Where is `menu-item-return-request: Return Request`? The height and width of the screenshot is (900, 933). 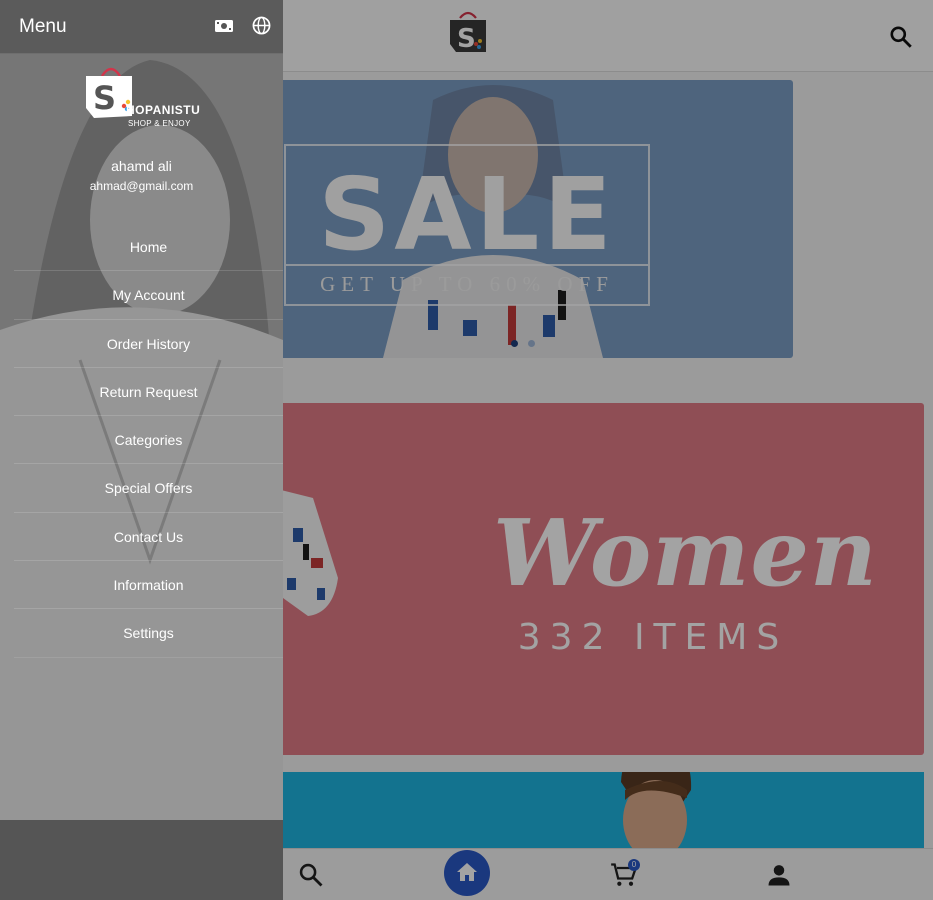 menu-item-return-request: Return Request is located at coordinates (148, 392).